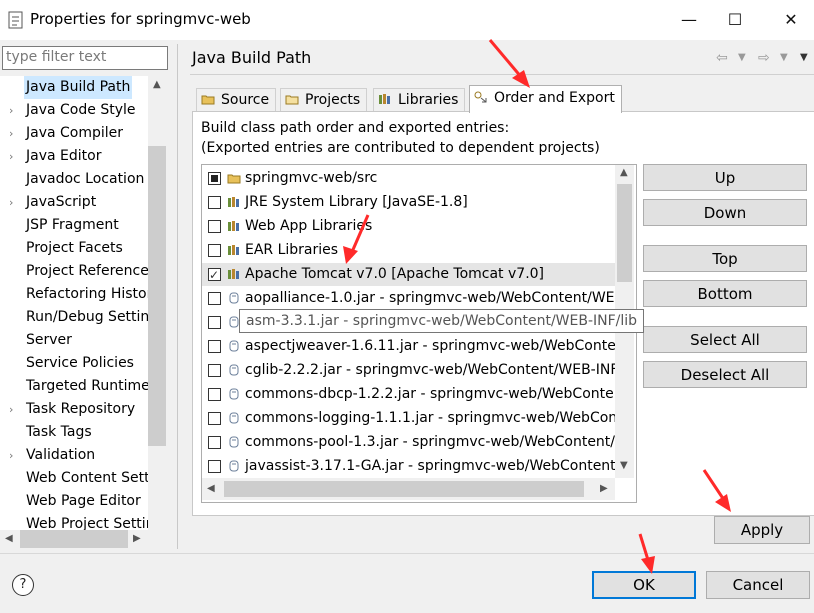 The width and height of the screenshot is (814, 613). What do you see at coordinates (74, 340) in the screenshot?
I see `tree-item: Server` at bounding box center [74, 340].